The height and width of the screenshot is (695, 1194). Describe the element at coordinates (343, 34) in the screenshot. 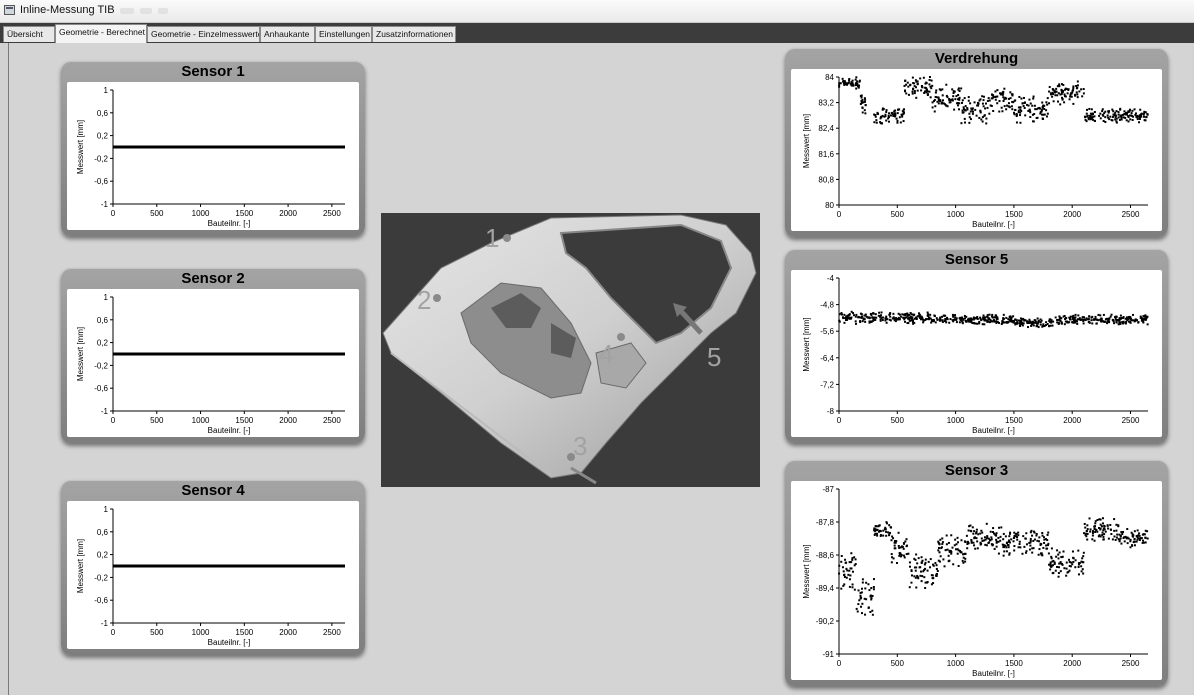

I see `tab-einstellungen: Einstellungen` at that location.